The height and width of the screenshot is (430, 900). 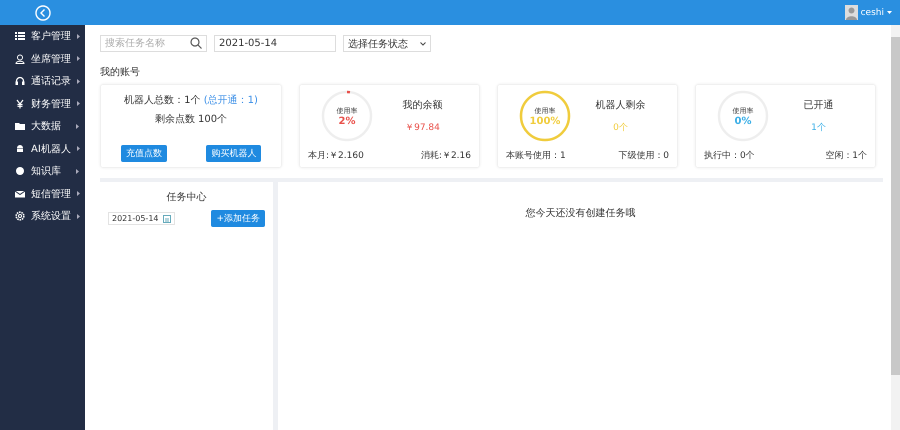 What do you see at coordinates (643, 156) in the screenshot?
I see `stat-footer-text: 下级使用：0` at bounding box center [643, 156].